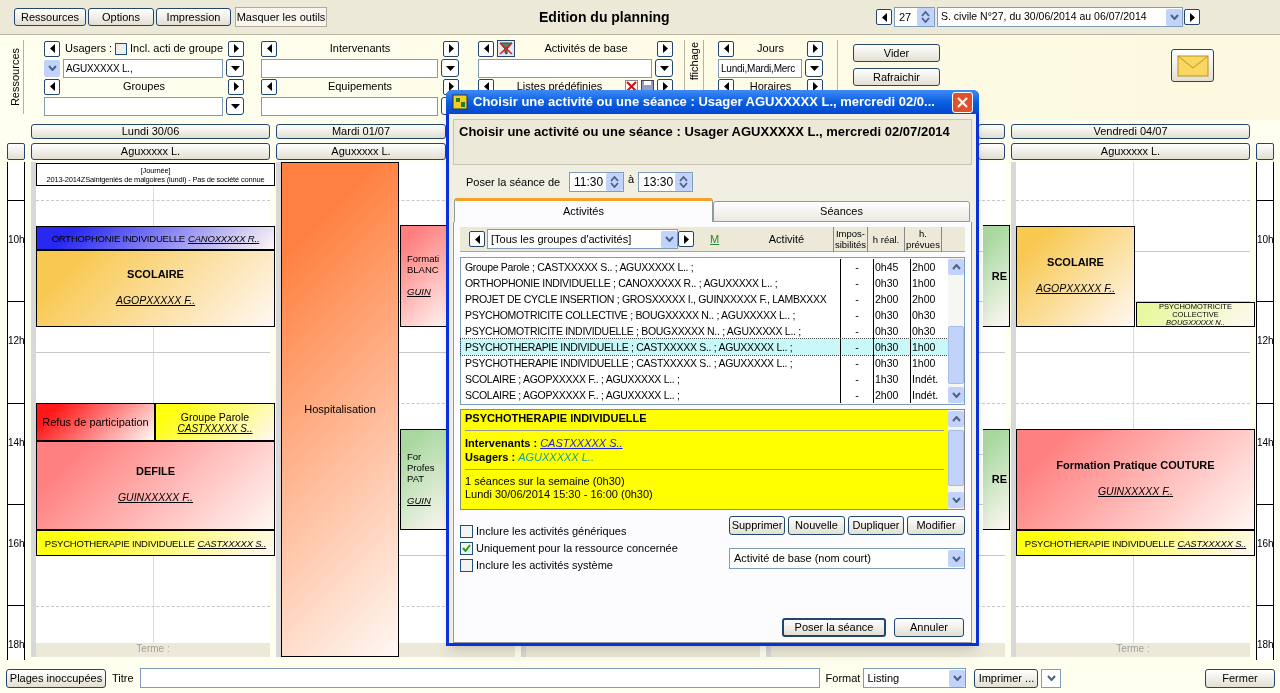 Image resolution: width=1280 pixels, height=693 pixels. Describe the element at coordinates (757, 525) in the screenshot. I see `action-button: Supprimer` at that location.